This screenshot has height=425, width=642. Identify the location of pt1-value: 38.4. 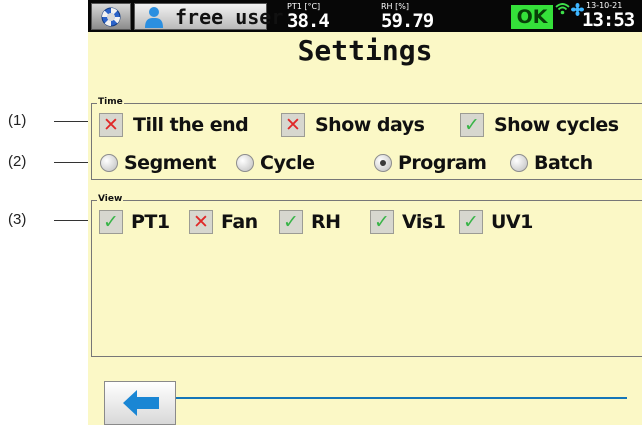
(308, 21).